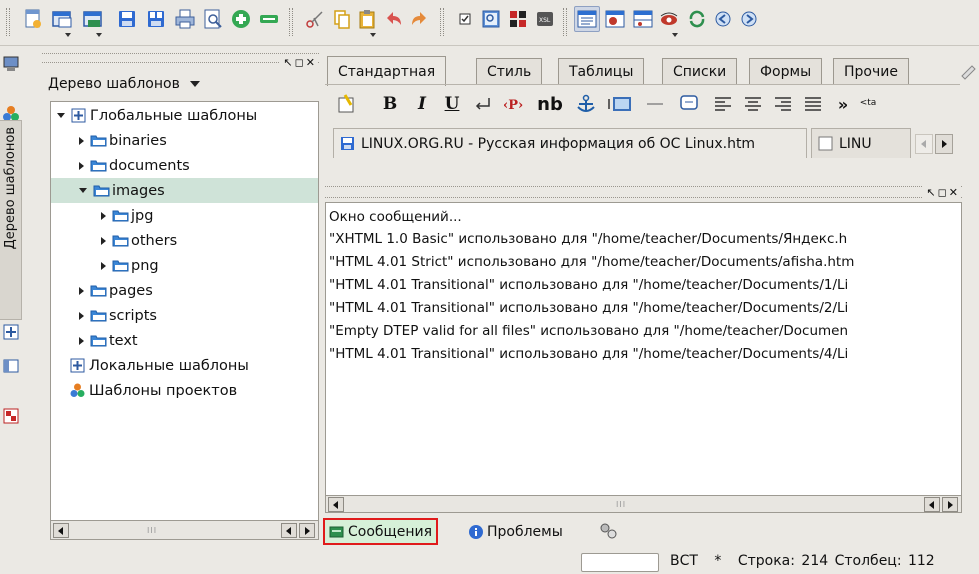 The width and height of the screenshot is (979, 574). I want to click on split-view-icon, so click(643, 19).